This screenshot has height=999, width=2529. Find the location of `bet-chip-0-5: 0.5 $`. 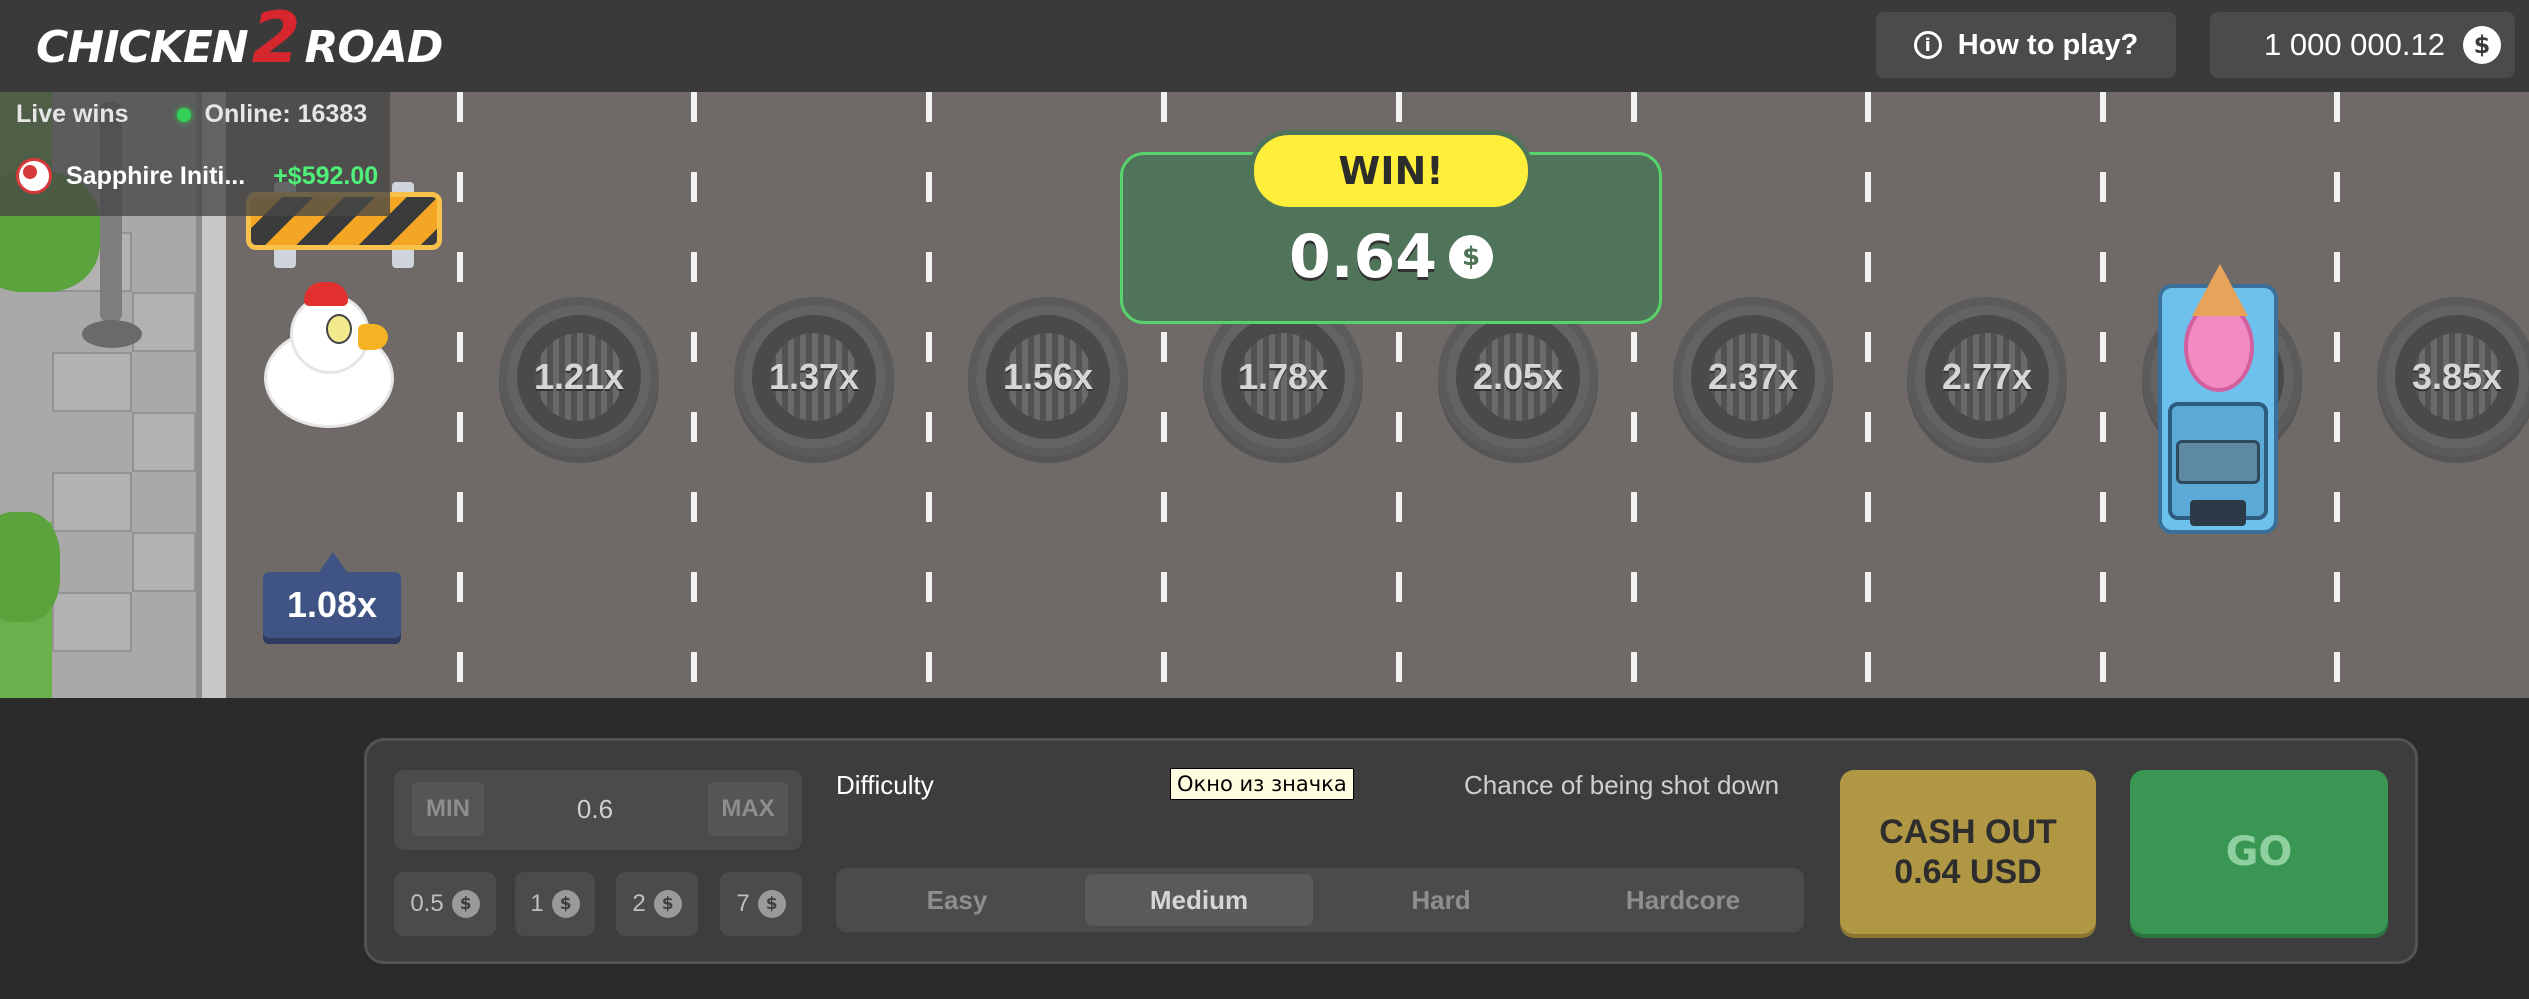

bet-chip-0-5: 0.5 $ is located at coordinates (445, 904).